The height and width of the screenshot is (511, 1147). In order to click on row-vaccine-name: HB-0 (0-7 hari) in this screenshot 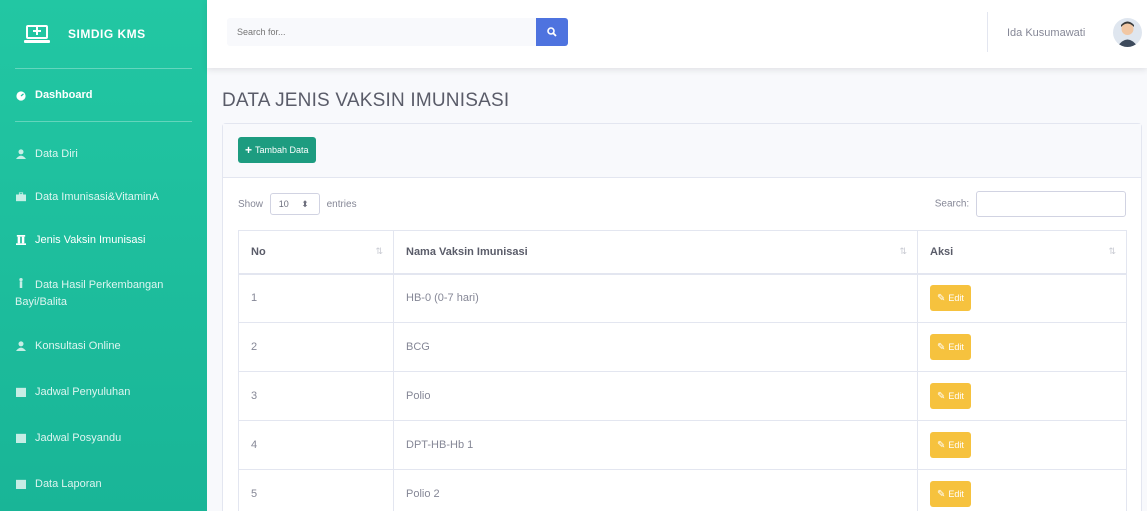, I will do `click(655, 298)`.